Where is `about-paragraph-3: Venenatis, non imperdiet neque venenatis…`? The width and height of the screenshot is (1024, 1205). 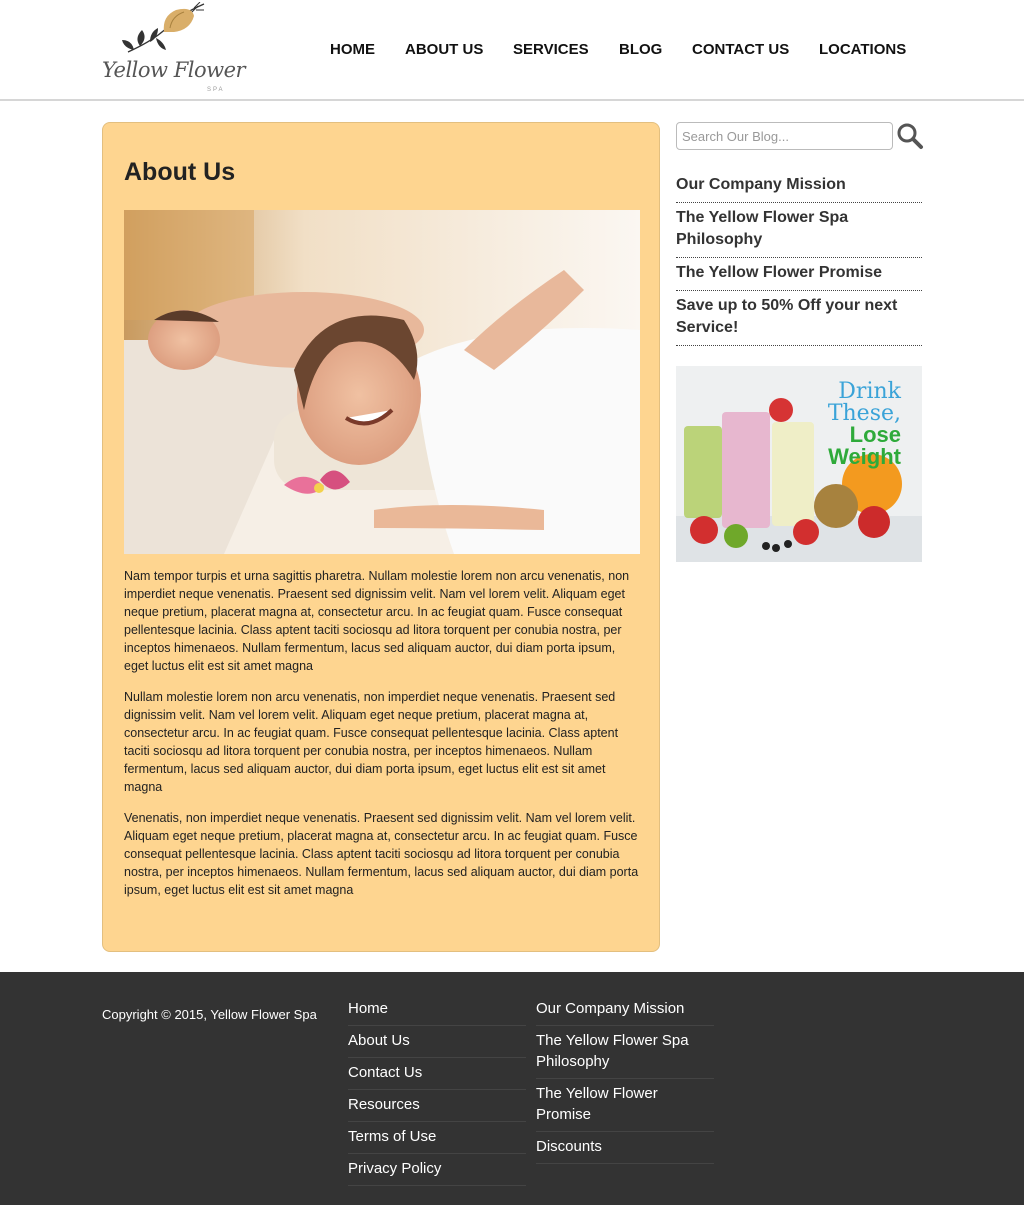
about-paragraph-3: Venenatis, non imperdiet neque venenatis… is located at coordinates (381, 854).